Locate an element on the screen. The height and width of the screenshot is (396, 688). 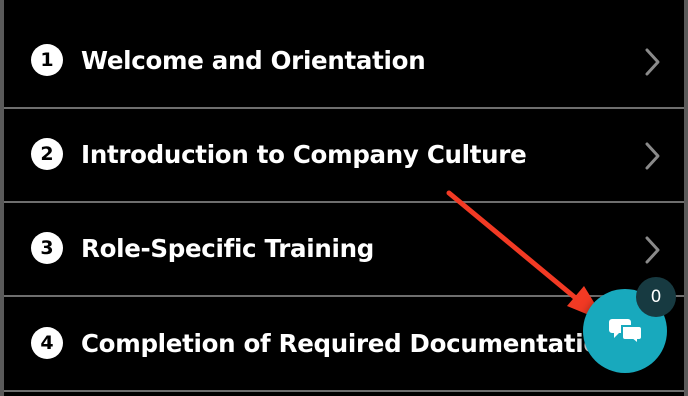
step-number-badge: 2 is located at coordinates (47, 154).